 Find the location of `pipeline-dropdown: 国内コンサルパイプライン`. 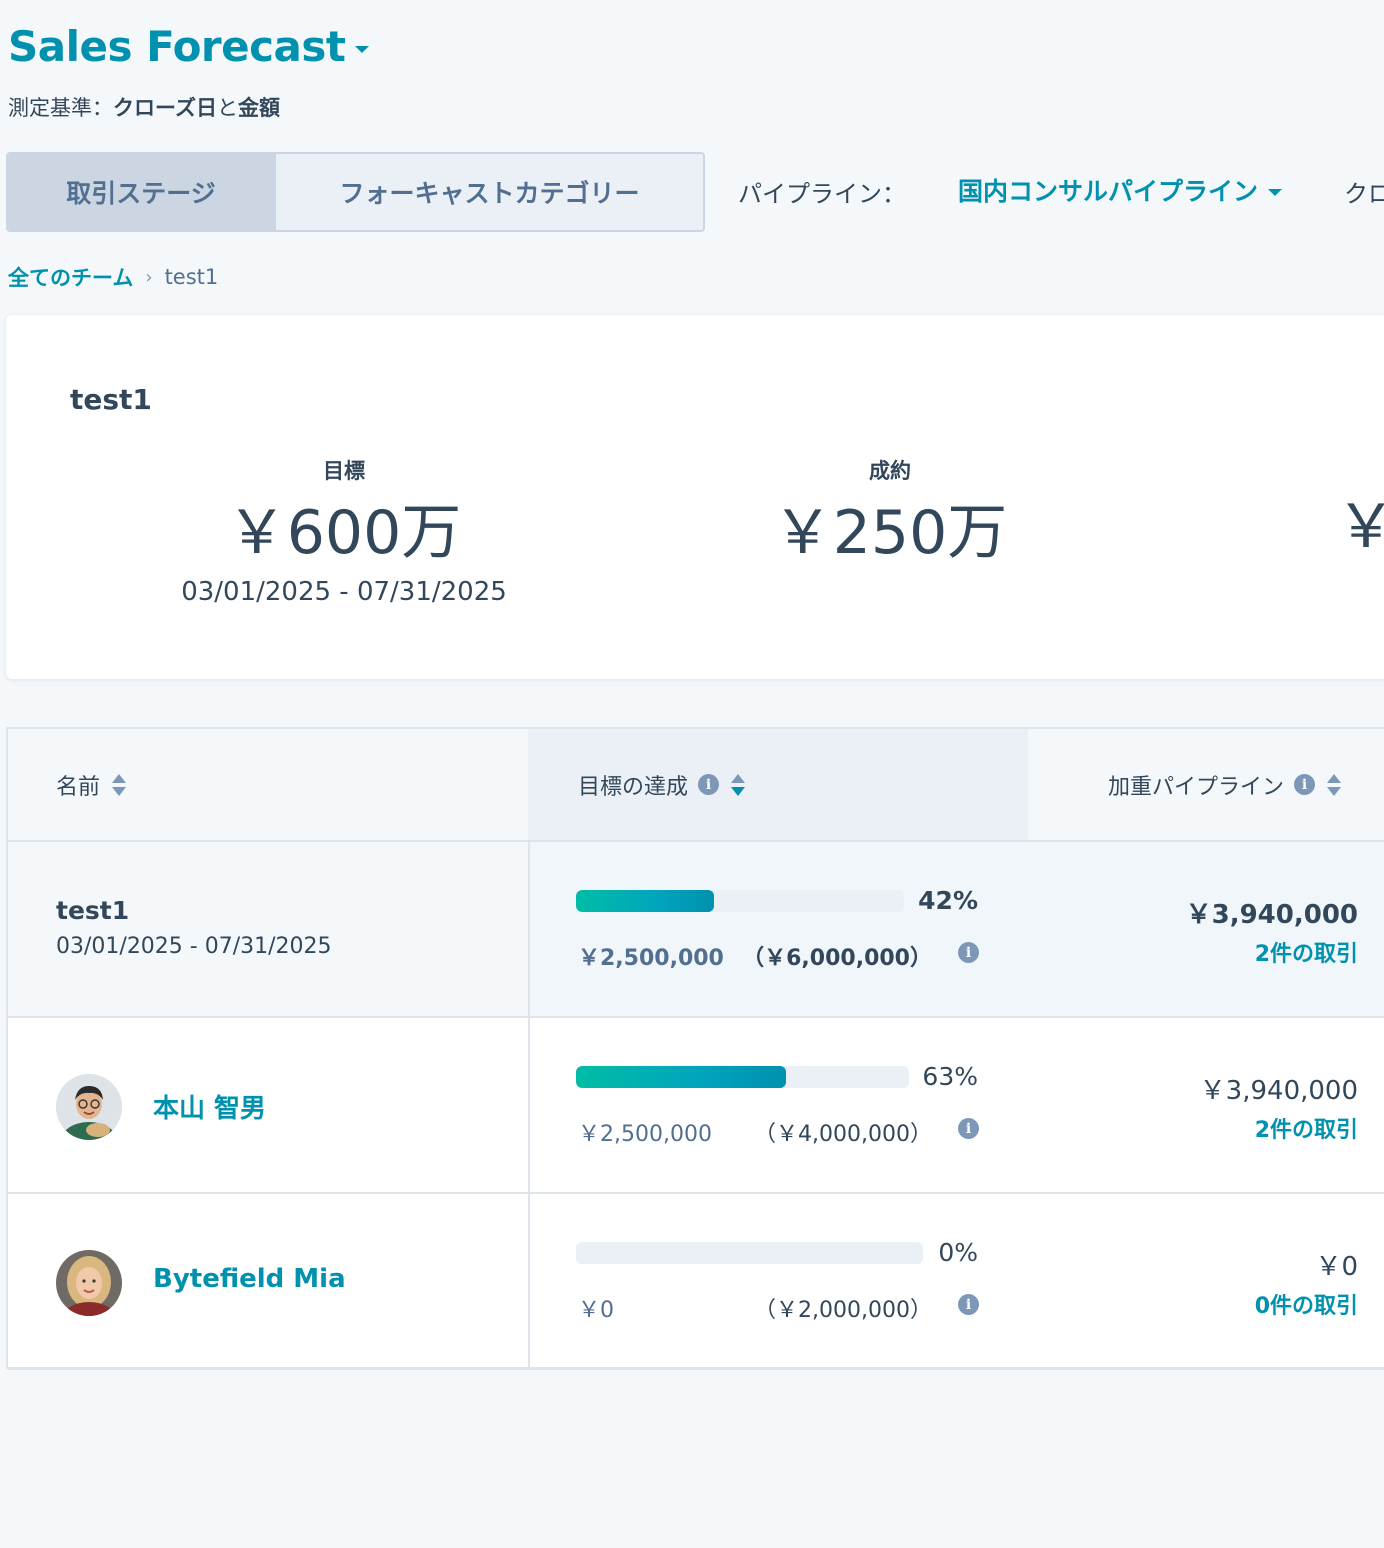

pipeline-dropdown: 国内コンサルパイプライン is located at coordinates (1120, 190).